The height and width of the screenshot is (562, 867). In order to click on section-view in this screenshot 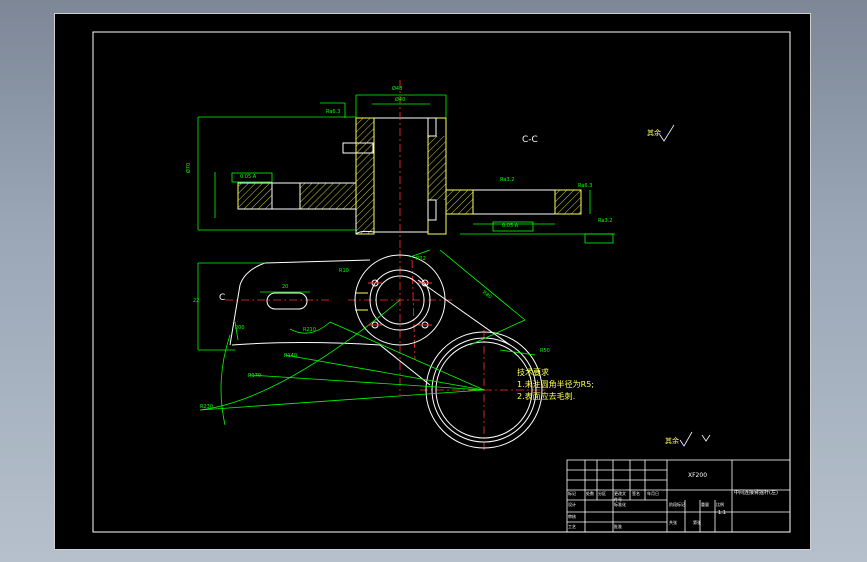, I will do `click(409, 176)`.